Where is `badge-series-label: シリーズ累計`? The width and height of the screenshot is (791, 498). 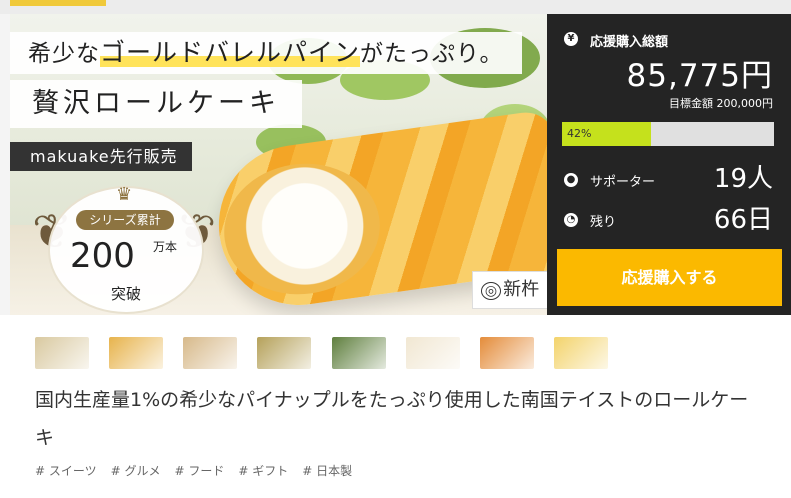
badge-series-label: シリーズ累計 is located at coordinates (125, 220).